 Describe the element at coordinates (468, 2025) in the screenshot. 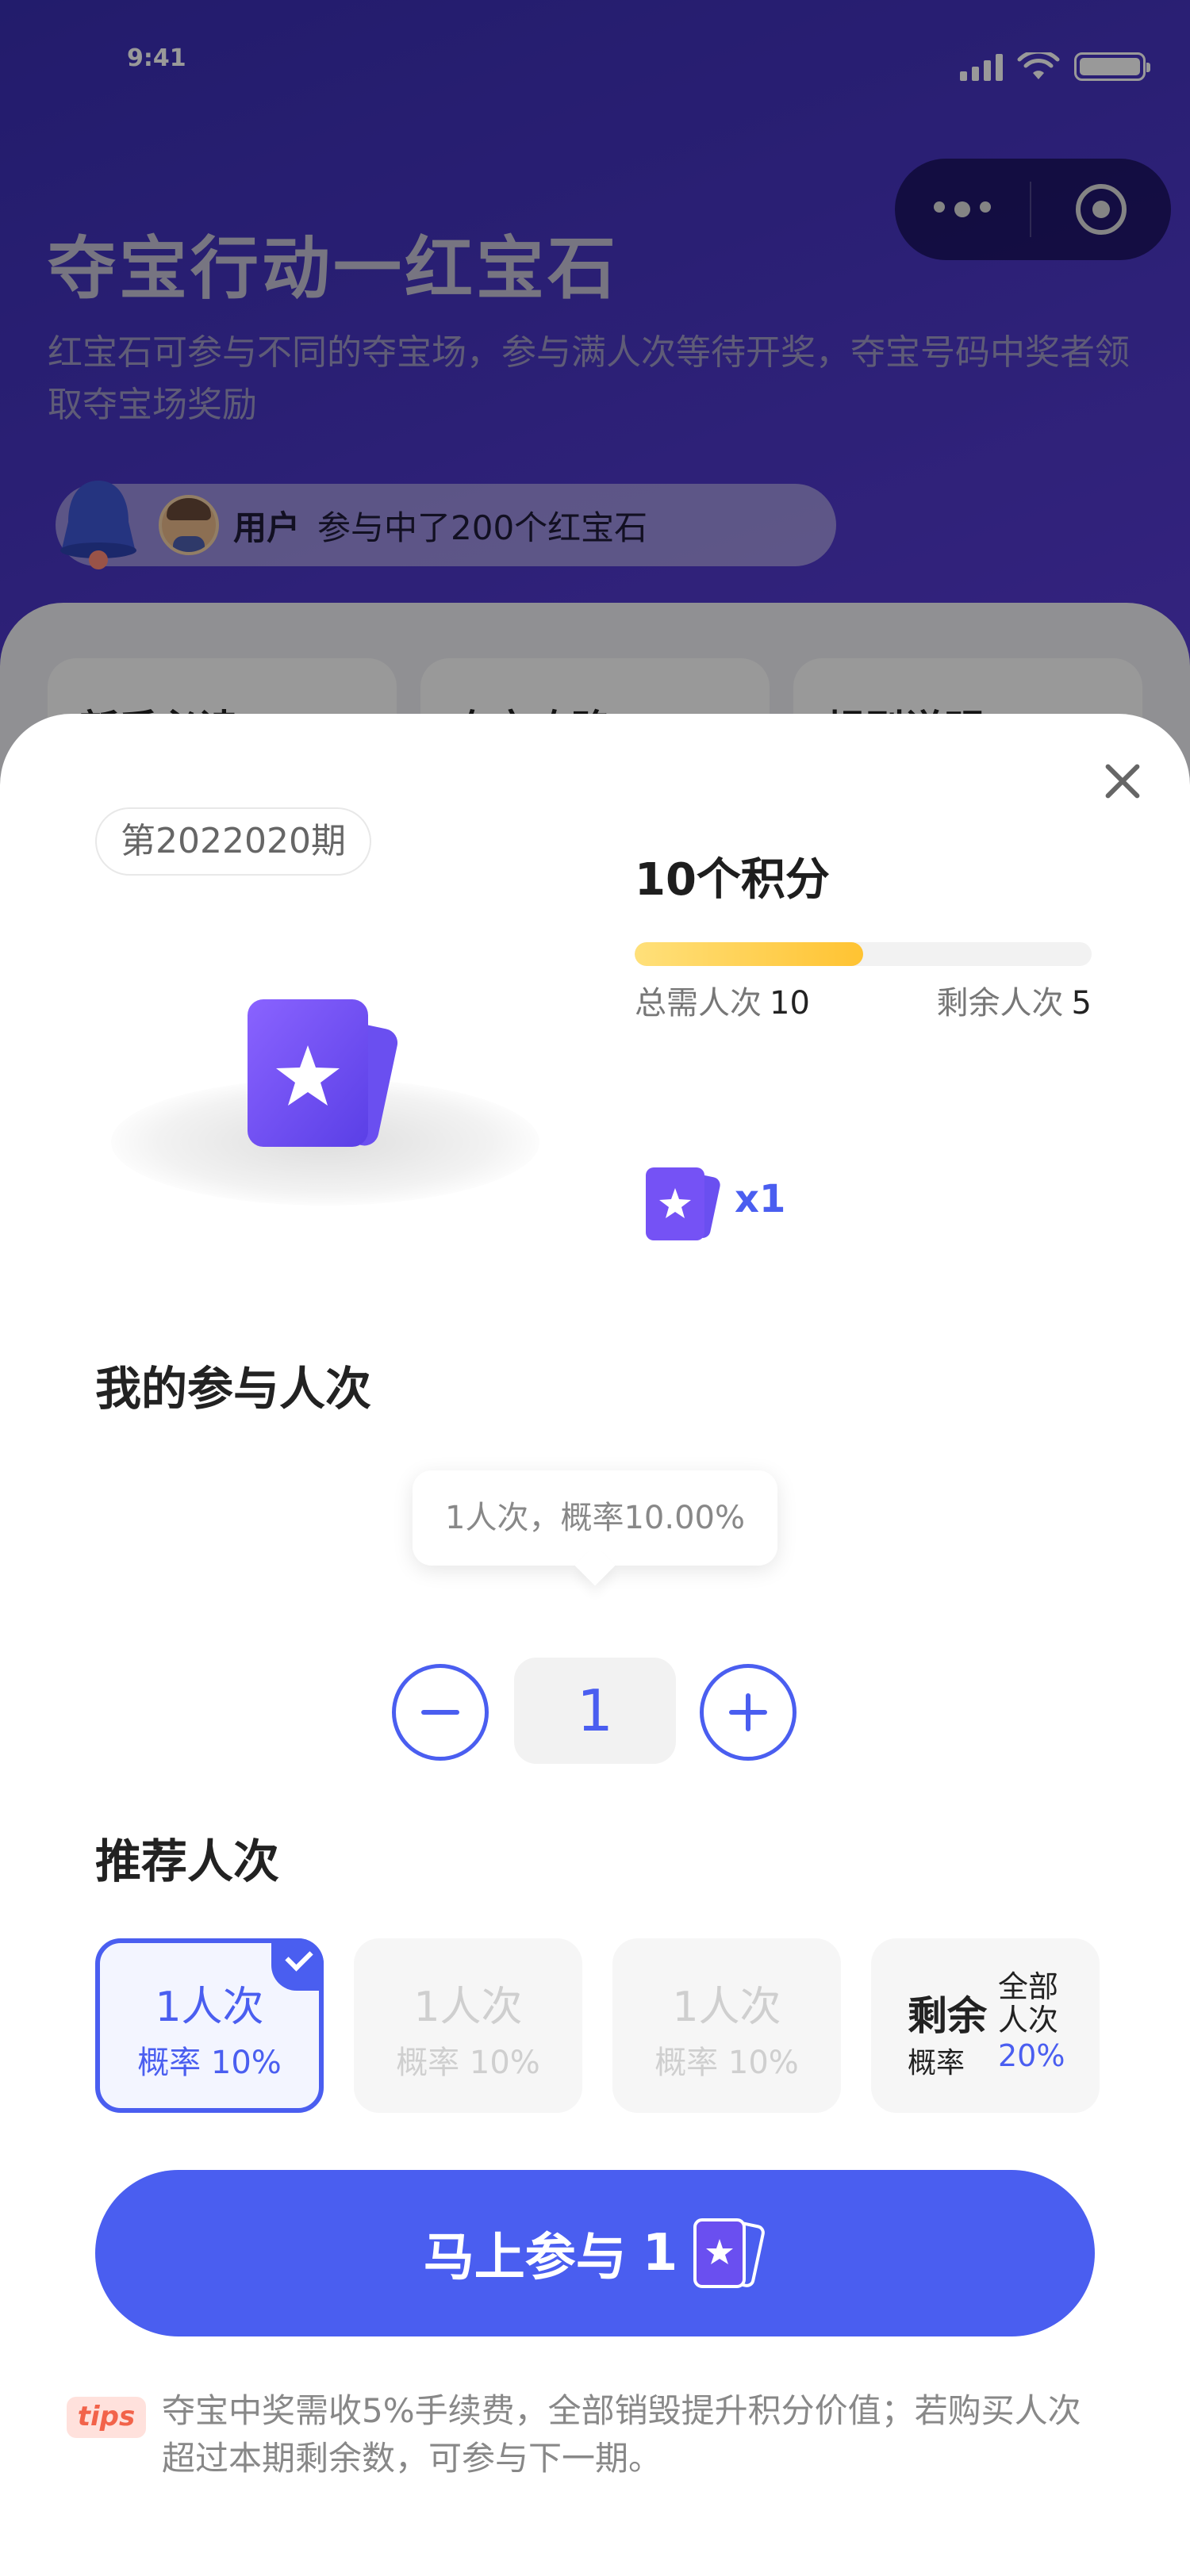

I see `recommend-option-2: 1人次 概率 10%` at that location.